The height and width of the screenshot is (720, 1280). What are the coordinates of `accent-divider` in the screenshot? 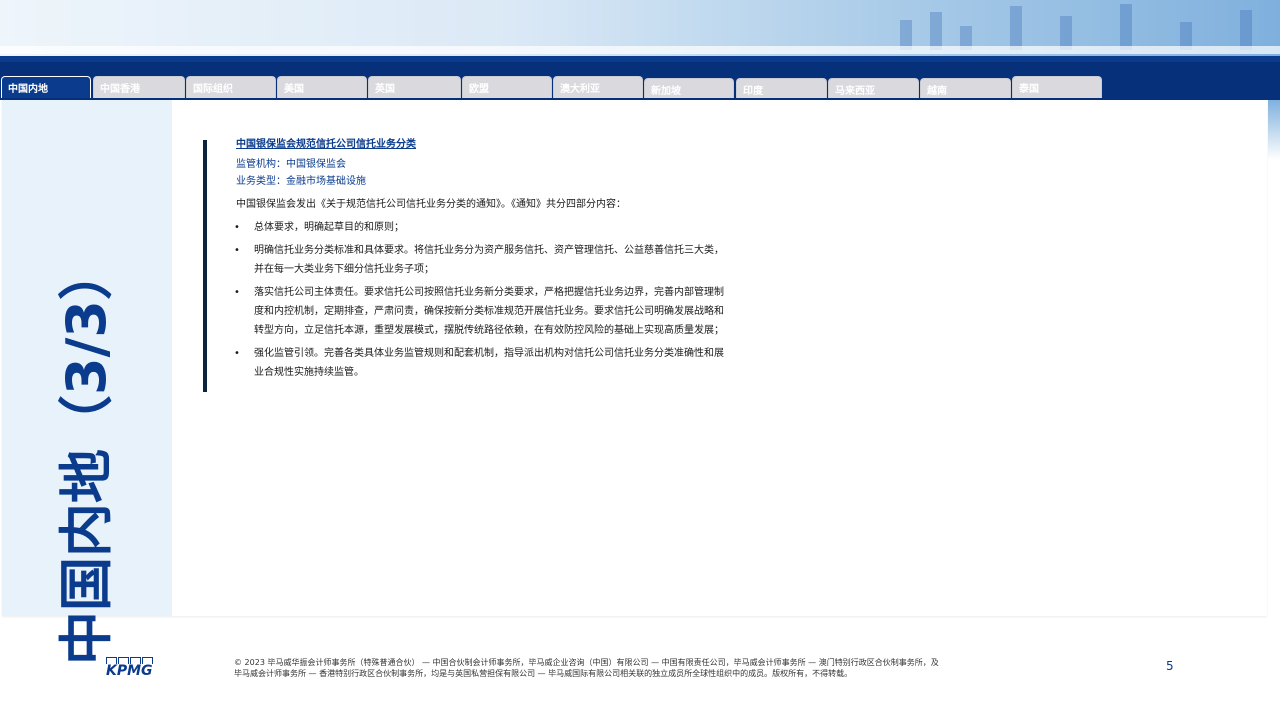 It's located at (205, 266).